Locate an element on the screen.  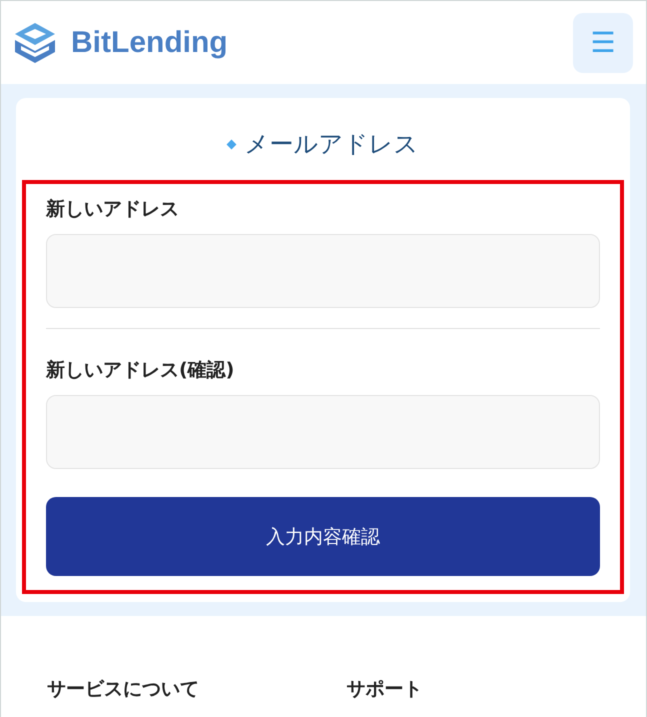
menu-button: ☰ is located at coordinates (603, 42).